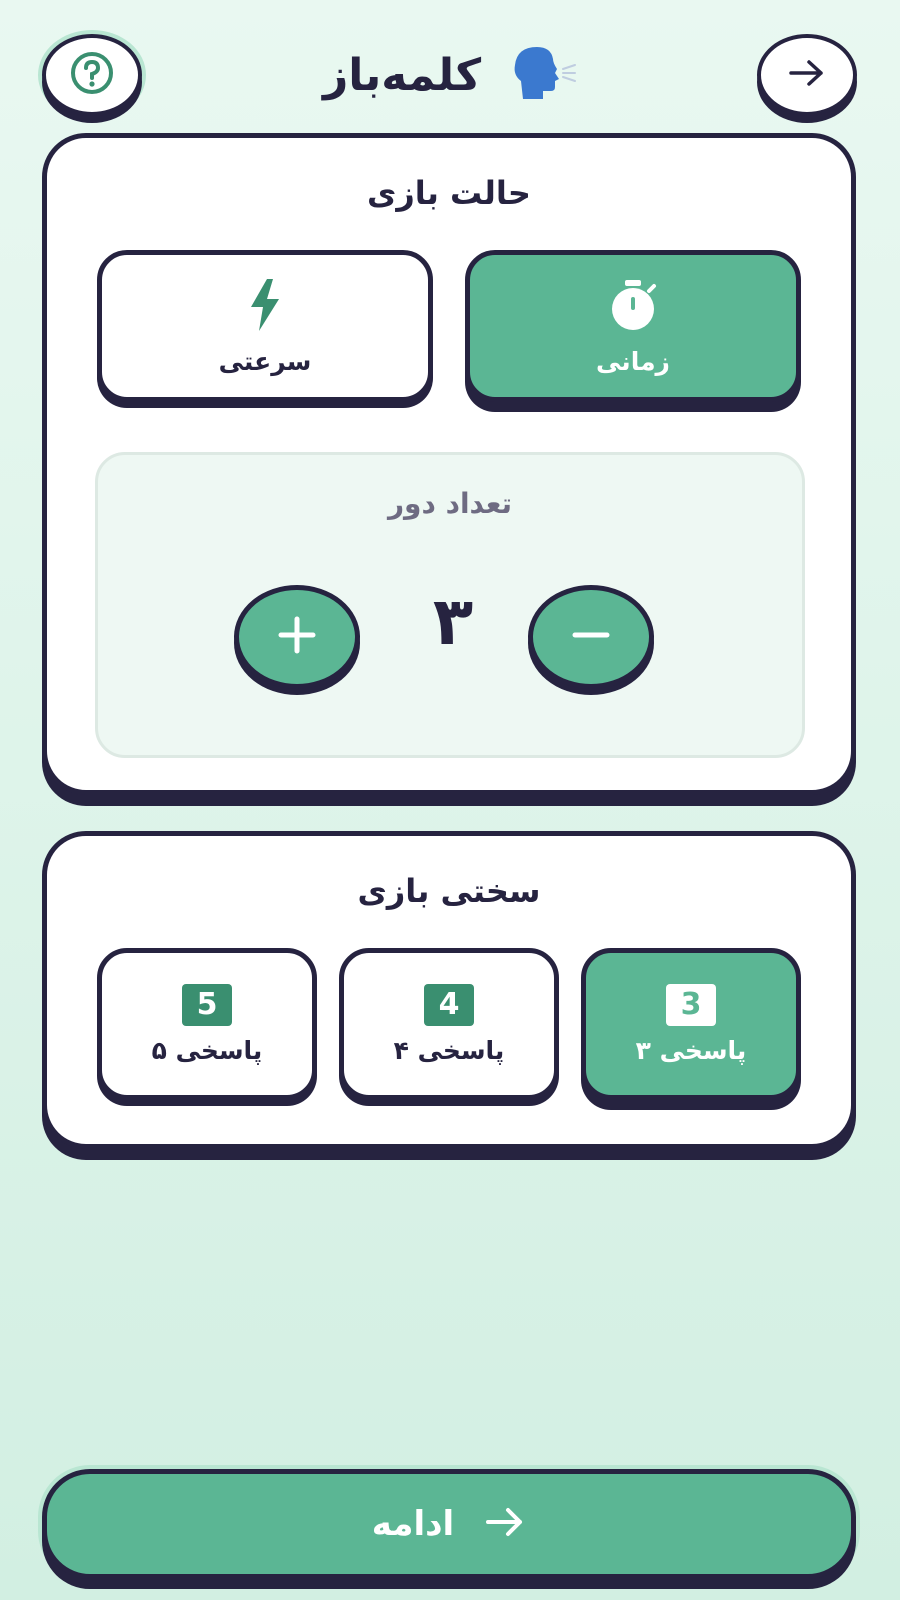  I want to click on lightning-icon, so click(265, 307).